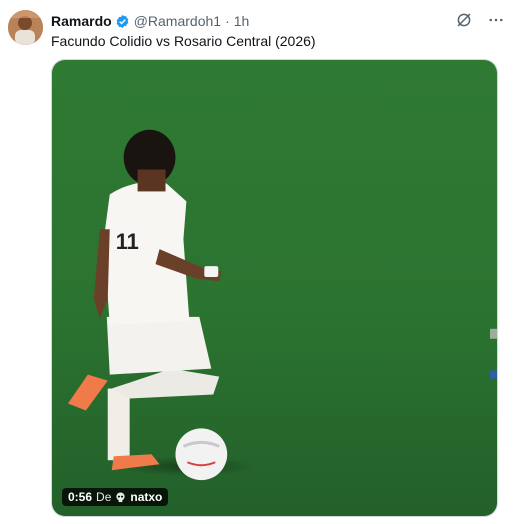 The width and height of the screenshot is (517, 524). I want to click on tweet-header: Ramardo @Ramardoh1 · 1h, so click(150, 21).